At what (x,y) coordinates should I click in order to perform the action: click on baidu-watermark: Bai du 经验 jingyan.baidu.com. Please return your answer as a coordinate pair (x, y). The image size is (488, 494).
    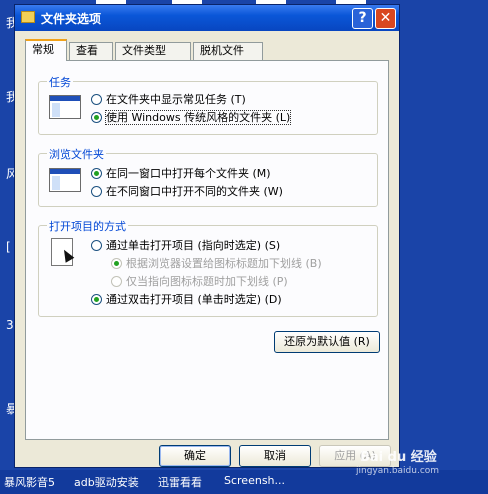
    Looking at the image, I should click on (397, 461).